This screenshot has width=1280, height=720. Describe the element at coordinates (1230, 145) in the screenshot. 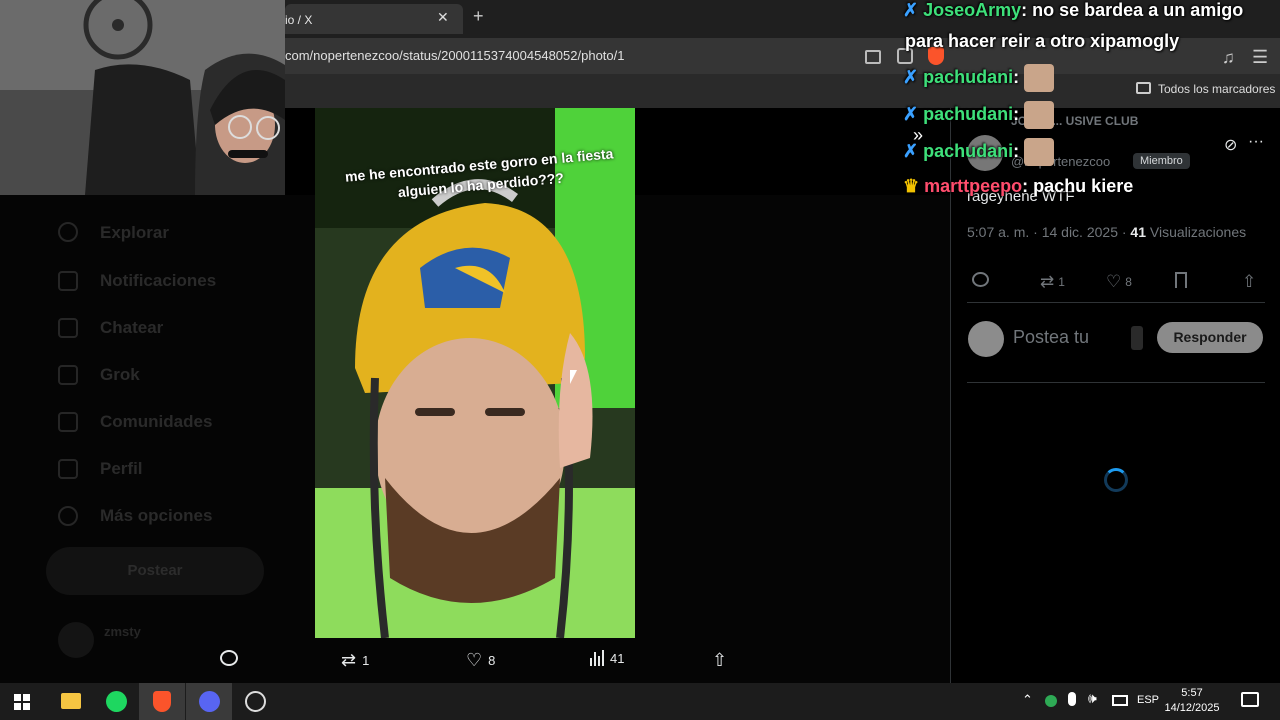

I see `grok-icon: ⊘` at that location.